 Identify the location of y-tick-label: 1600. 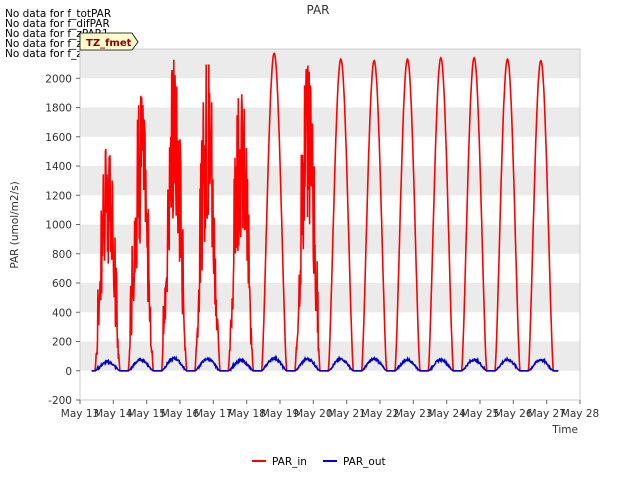
(58, 138).